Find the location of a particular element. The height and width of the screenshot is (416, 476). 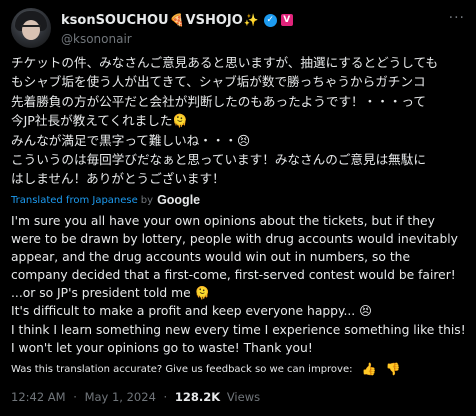

original-text-line: はしません！ありがとうございます！ is located at coordinates (118, 179).